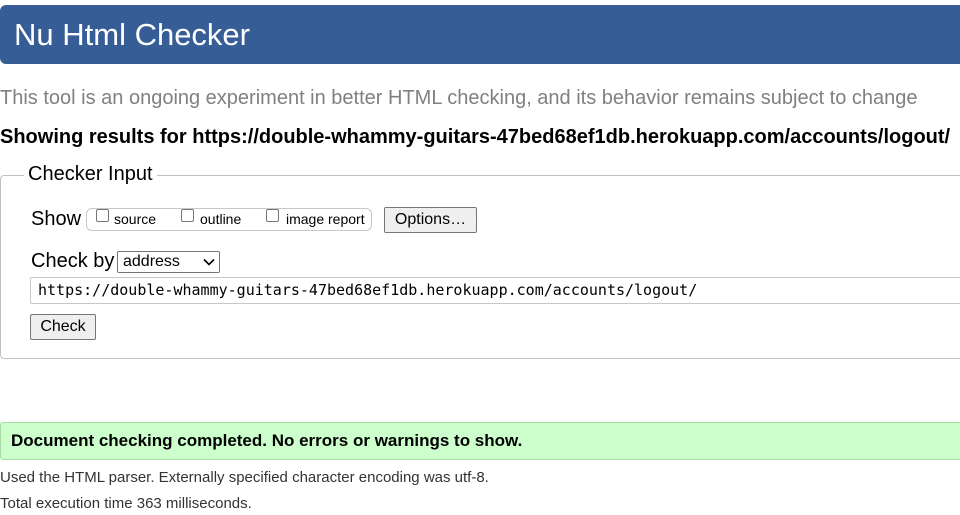 The height and width of the screenshot is (515, 960). I want to click on check-button: Check, so click(63, 327).